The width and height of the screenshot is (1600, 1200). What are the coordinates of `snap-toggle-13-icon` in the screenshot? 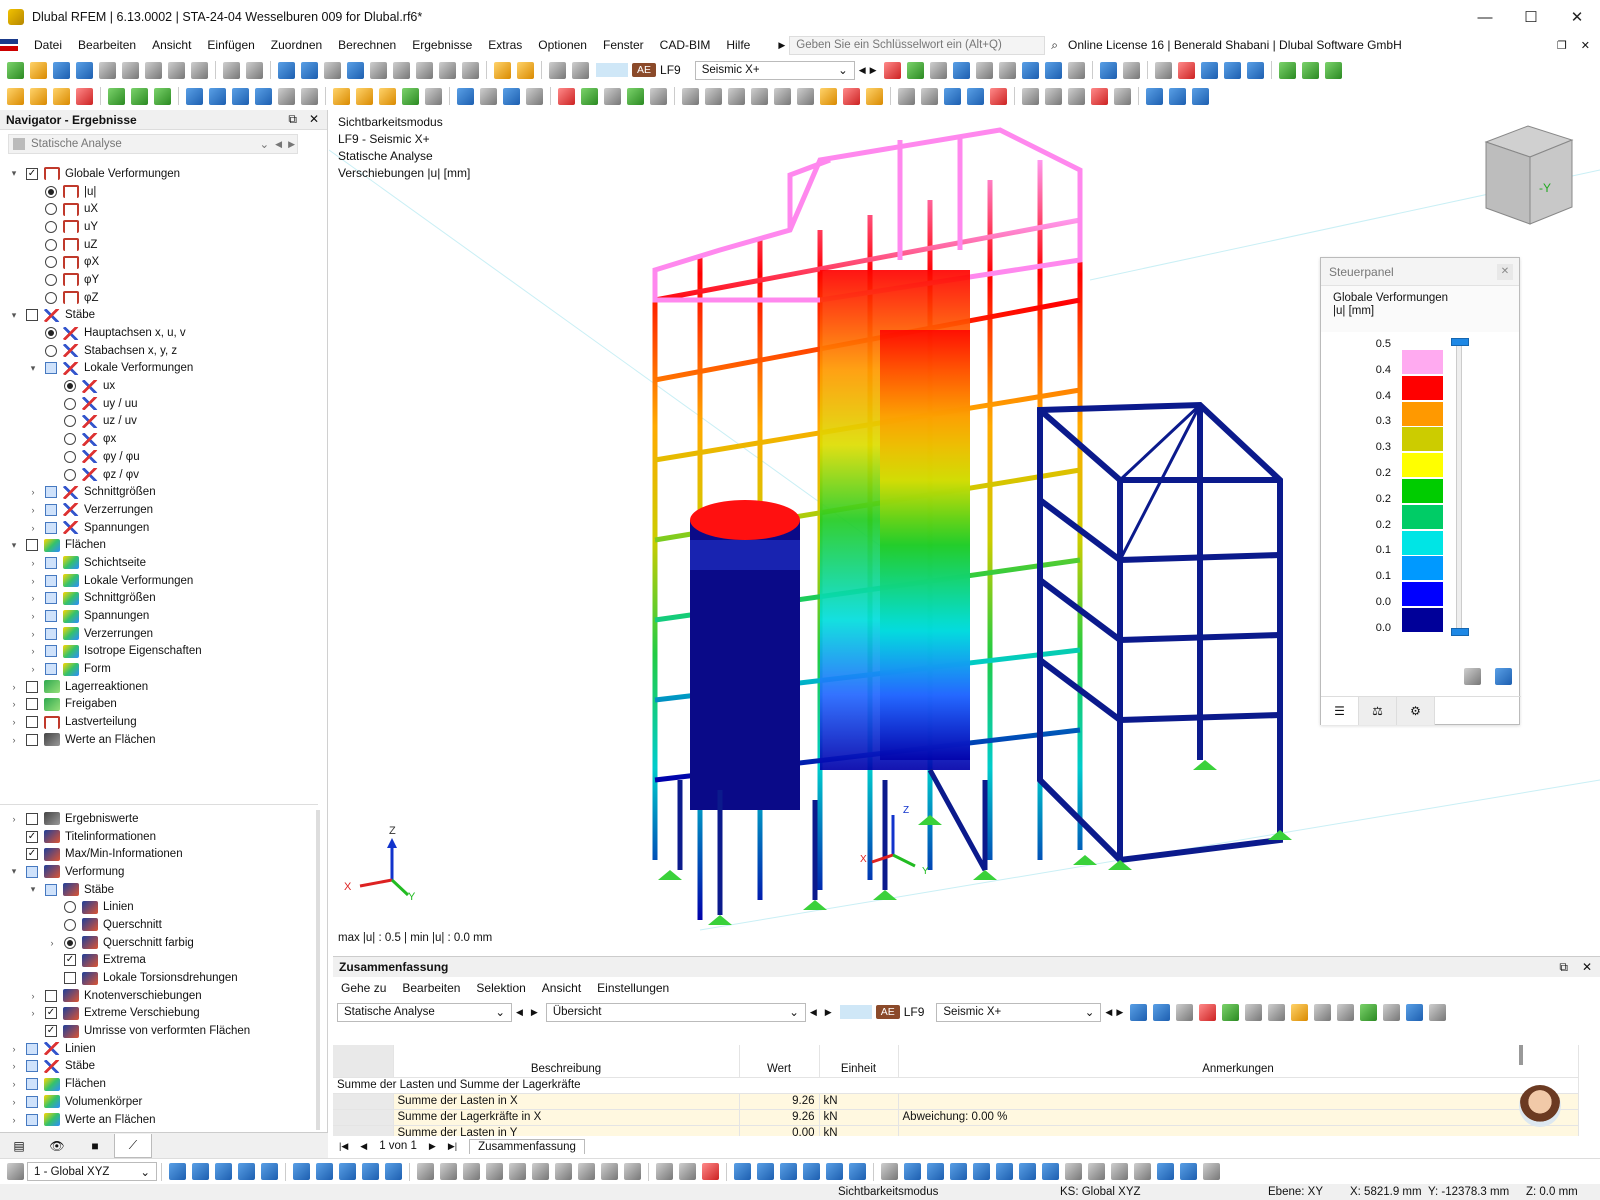 It's located at (1188, 1171).